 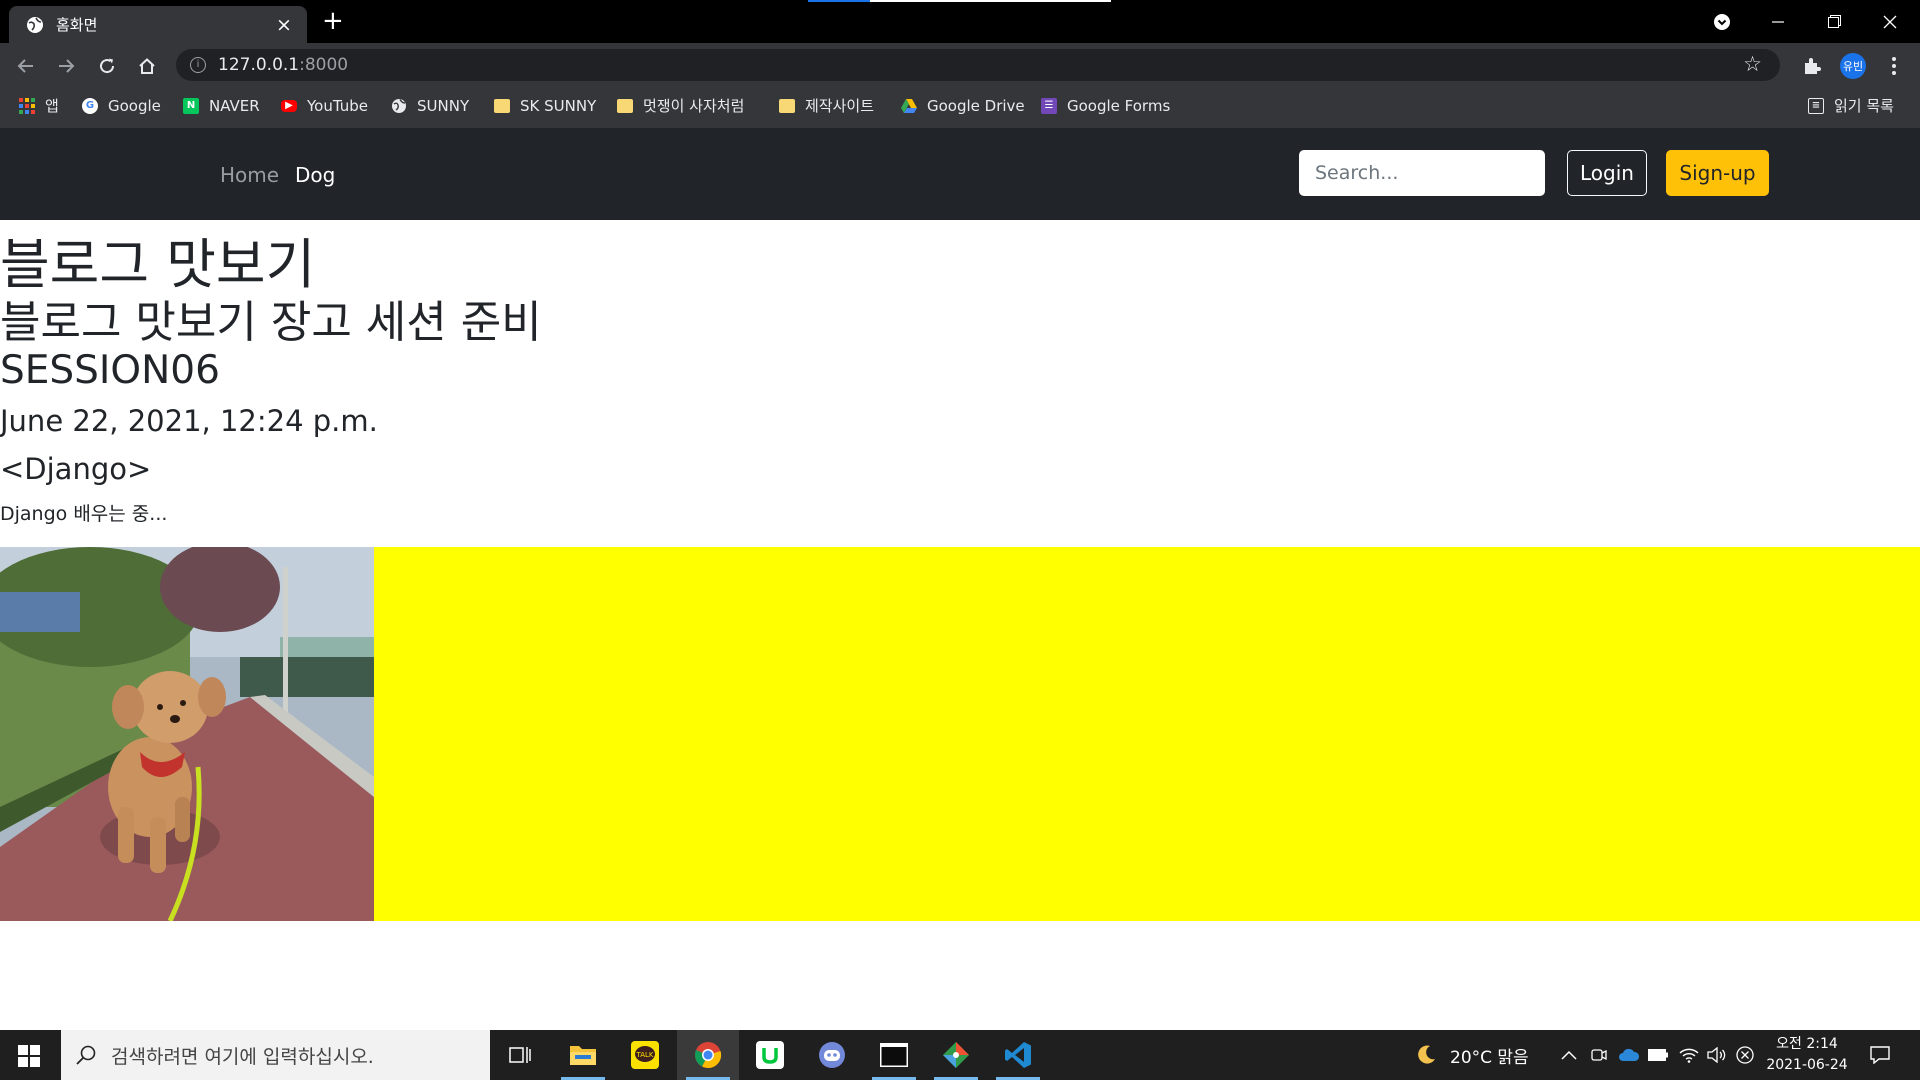 I want to click on address-bar: i 127.0.0.1:8000 ☆, so click(x=978, y=65).